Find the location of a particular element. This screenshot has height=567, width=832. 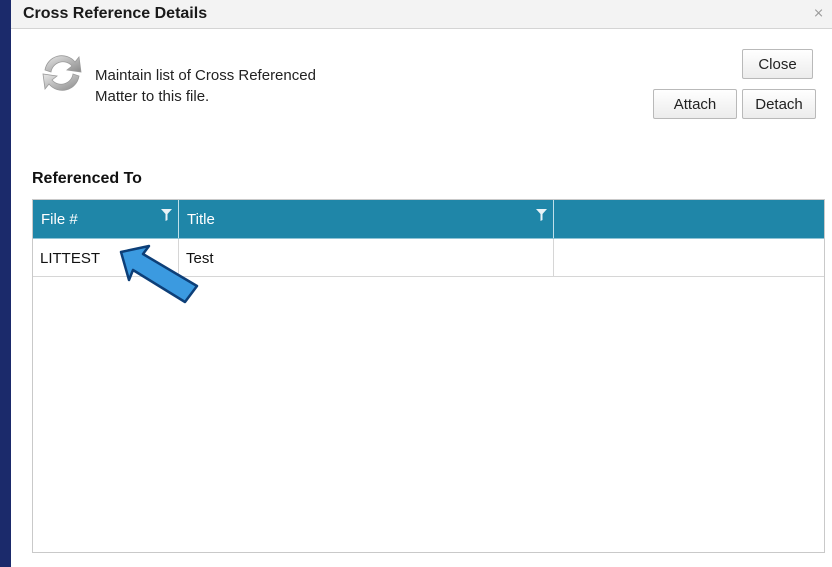

grid-header: File # Title is located at coordinates (428, 219).